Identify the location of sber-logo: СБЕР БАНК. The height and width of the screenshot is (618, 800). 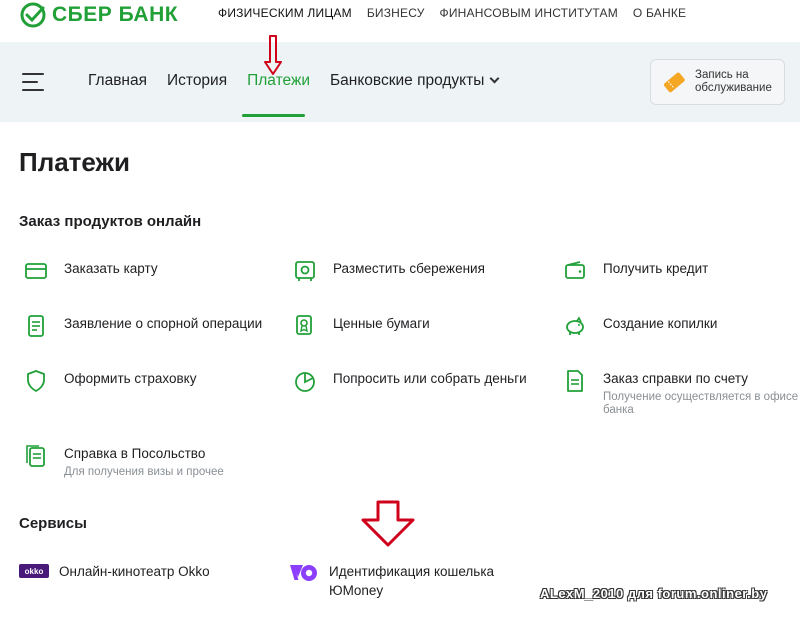
(99, 15).